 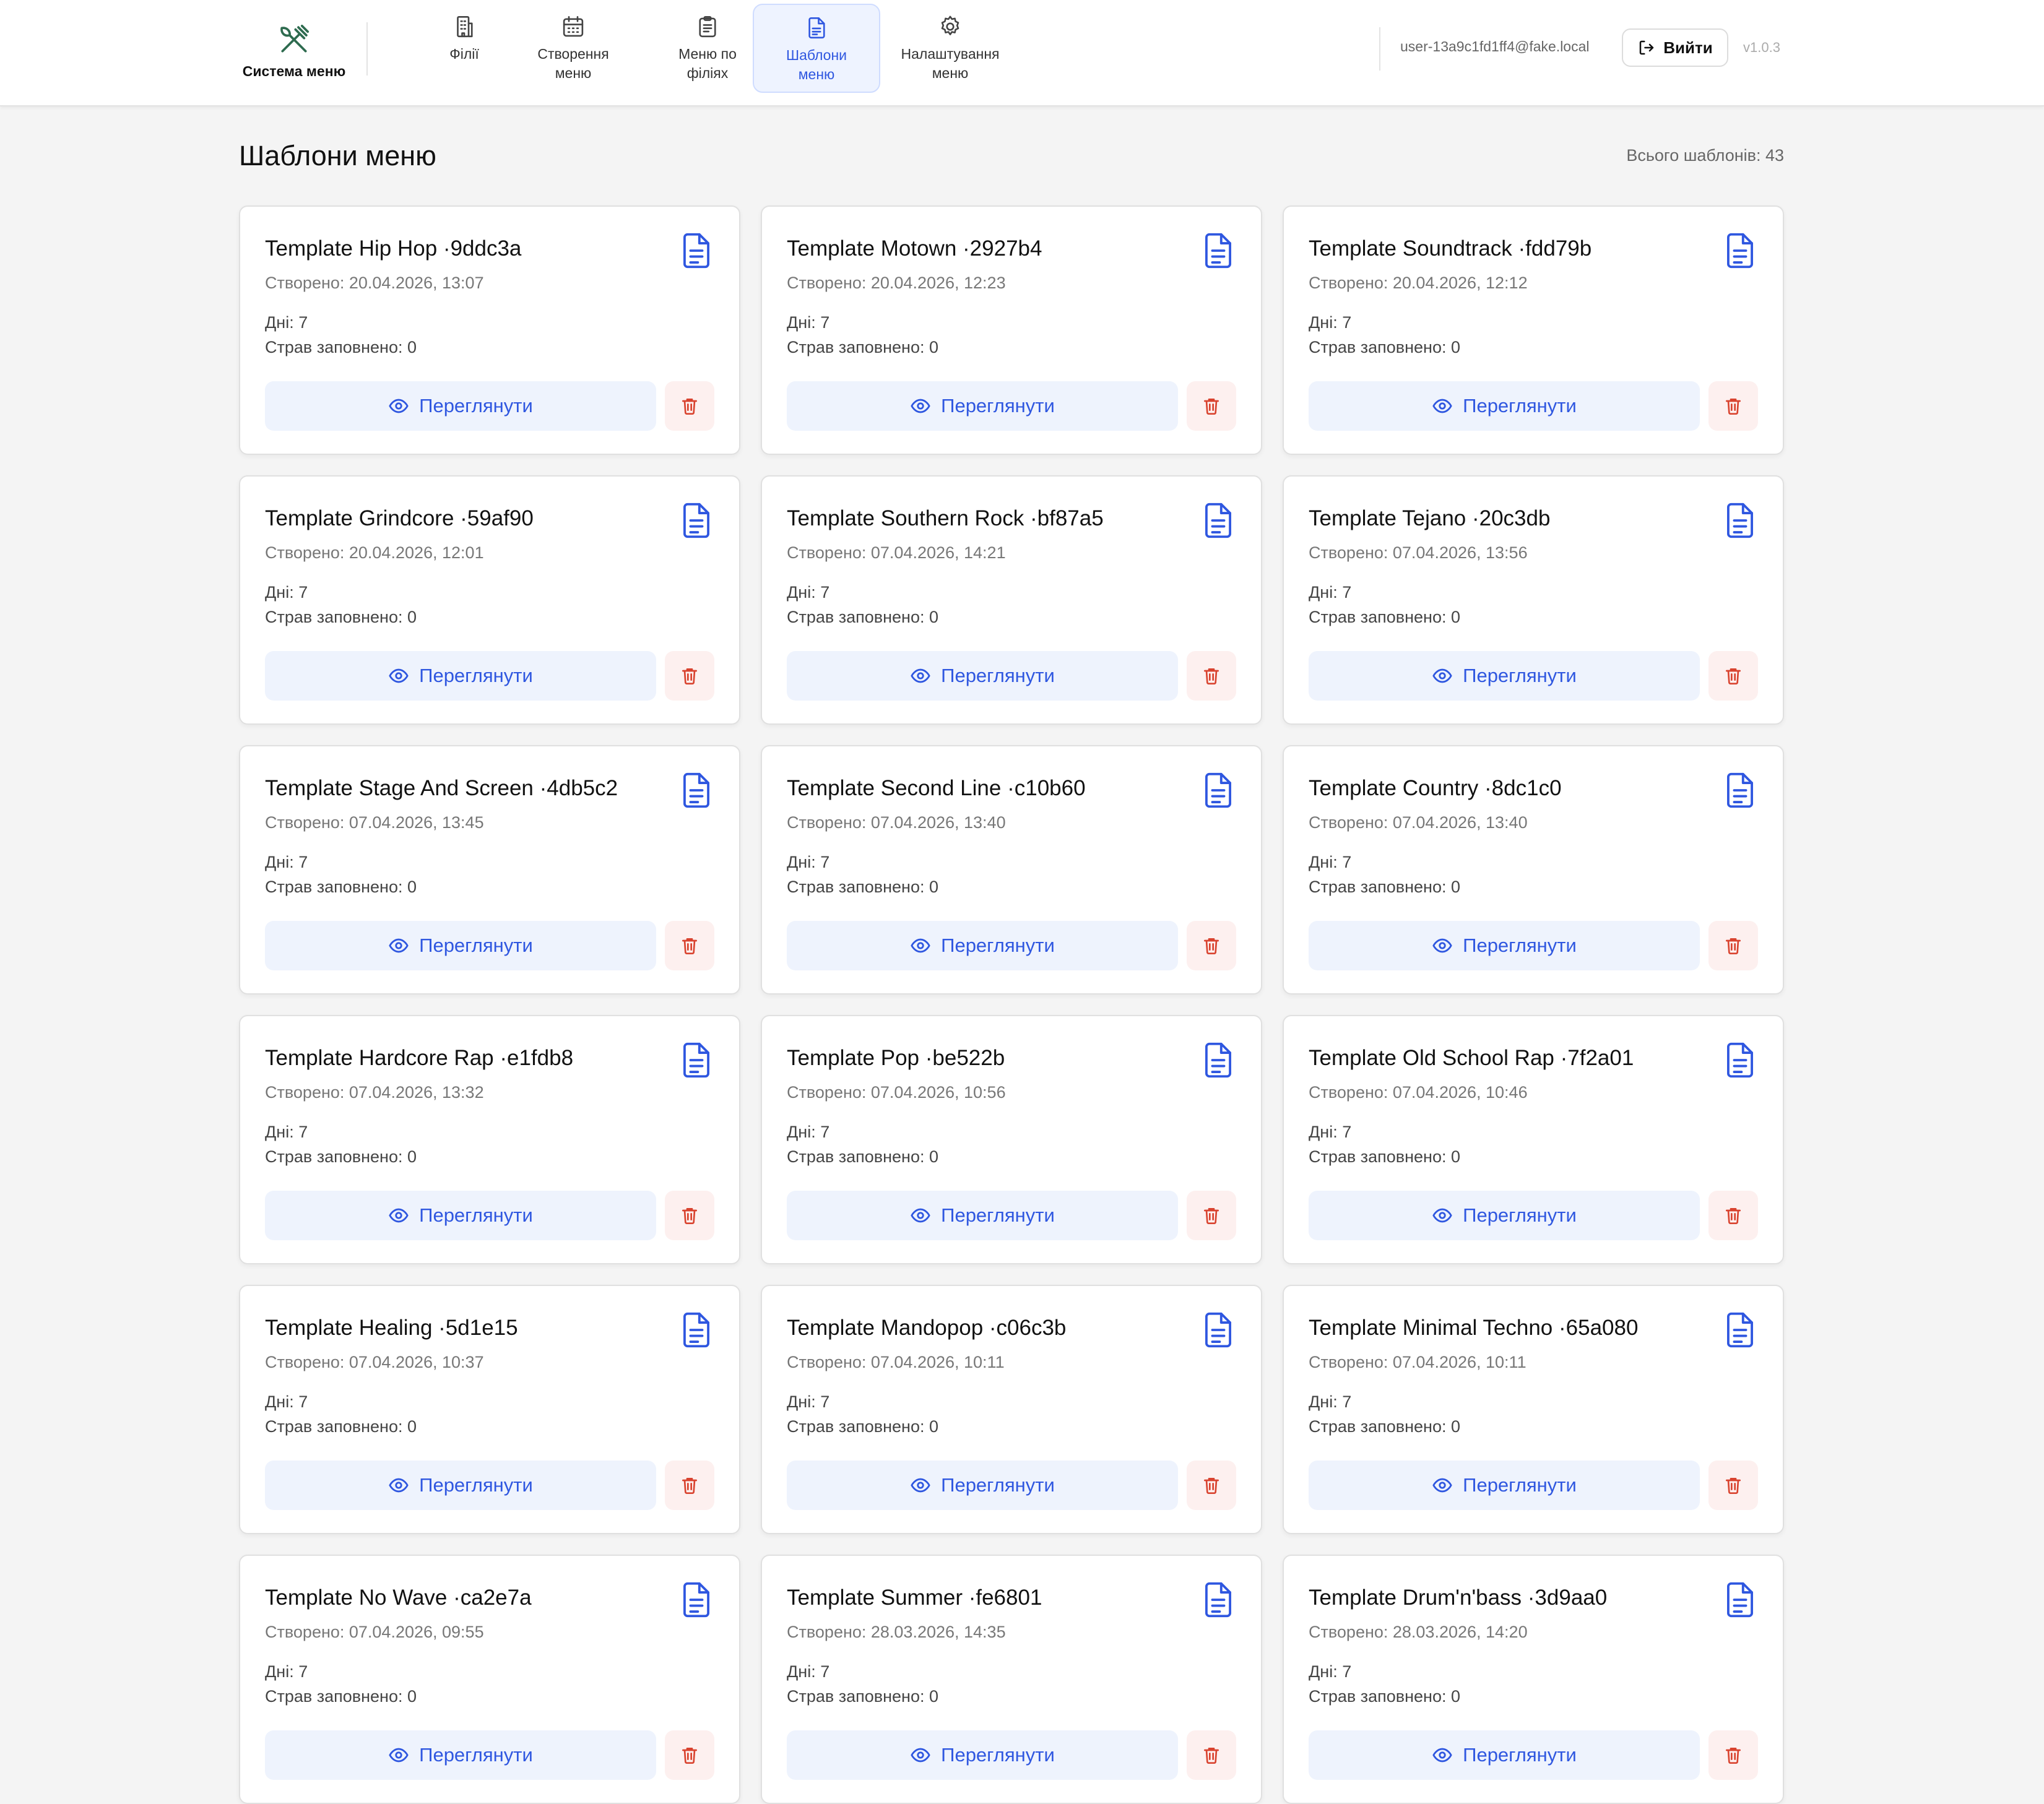 What do you see at coordinates (1675, 48) in the screenshot?
I see `logout-button: Вийти` at bounding box center [1675, 48].